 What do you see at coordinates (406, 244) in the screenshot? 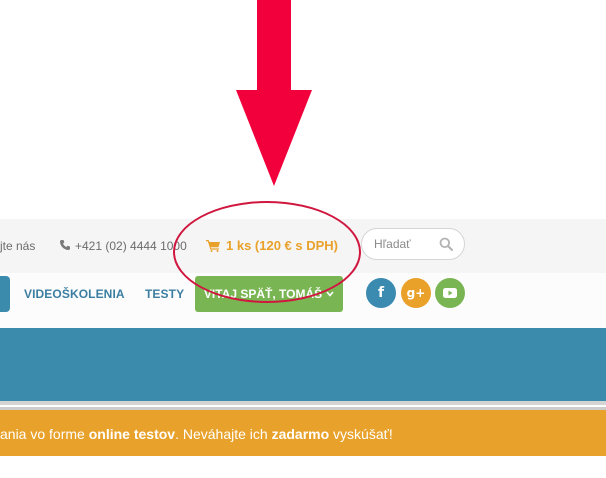
I see `search-input` at bounding box center [406, 244].